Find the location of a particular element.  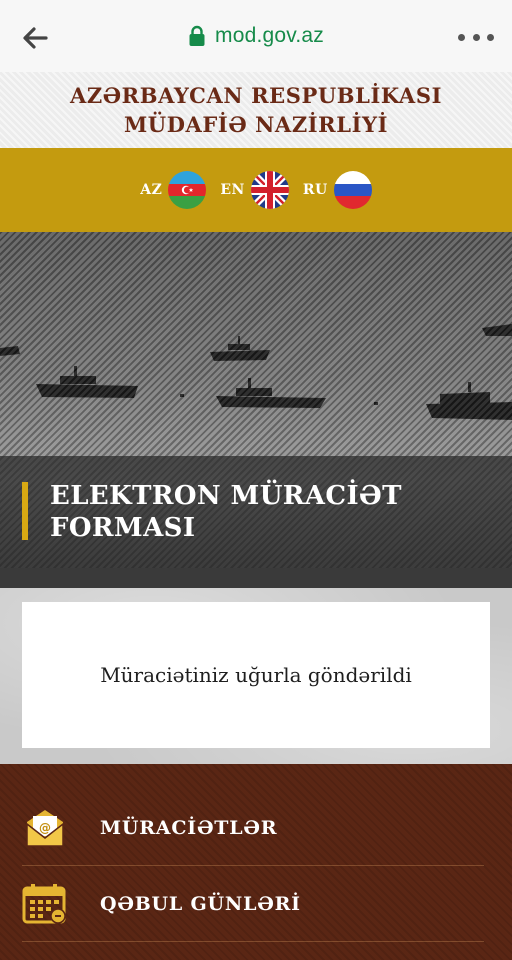

page-title-line-1: ELEKTRON MÜRACİƏT is located at coordinates (226, 496).